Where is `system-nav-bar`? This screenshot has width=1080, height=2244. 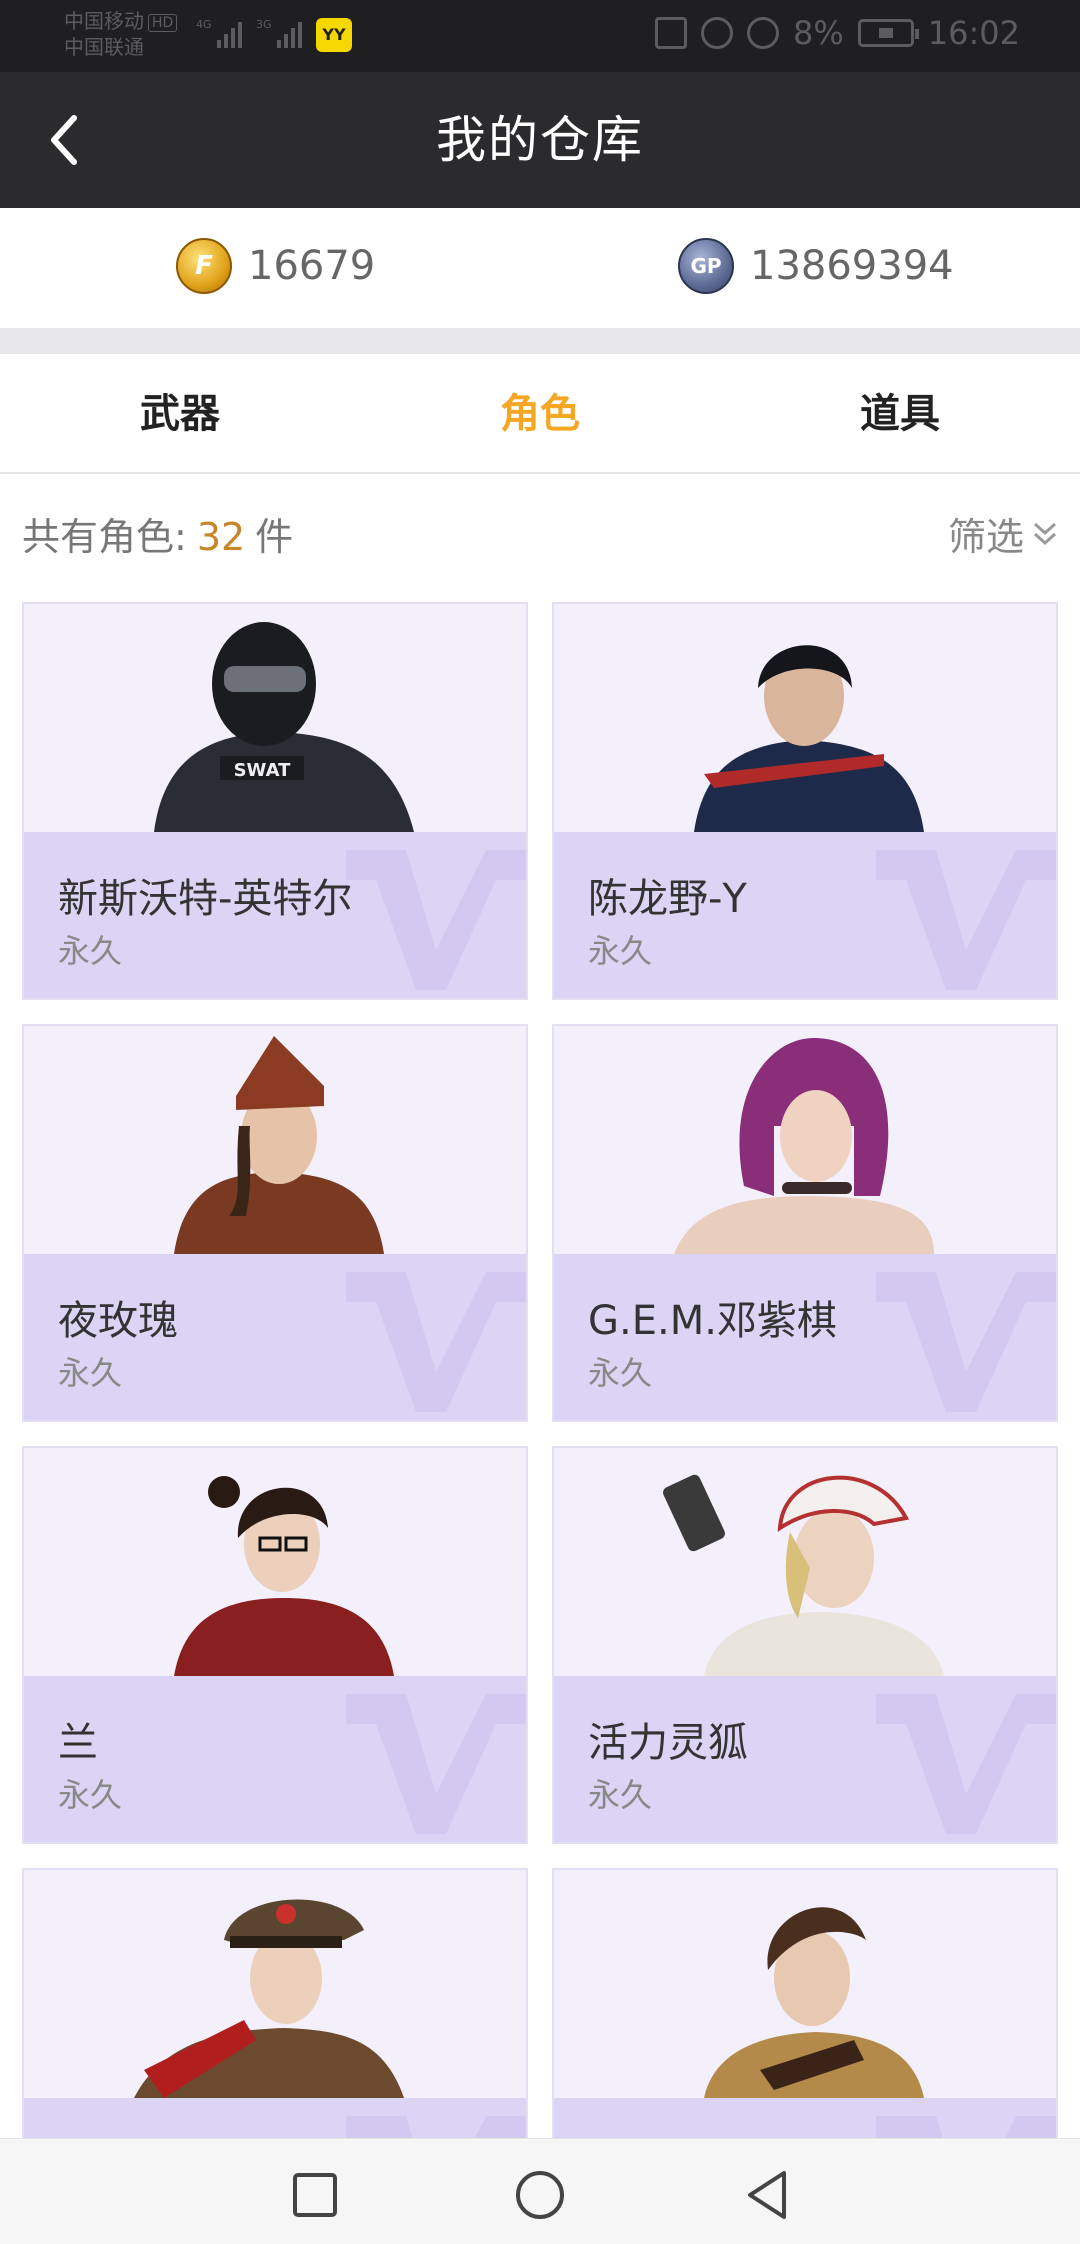
system-nav-bar is located at coordinates (540, 2191).